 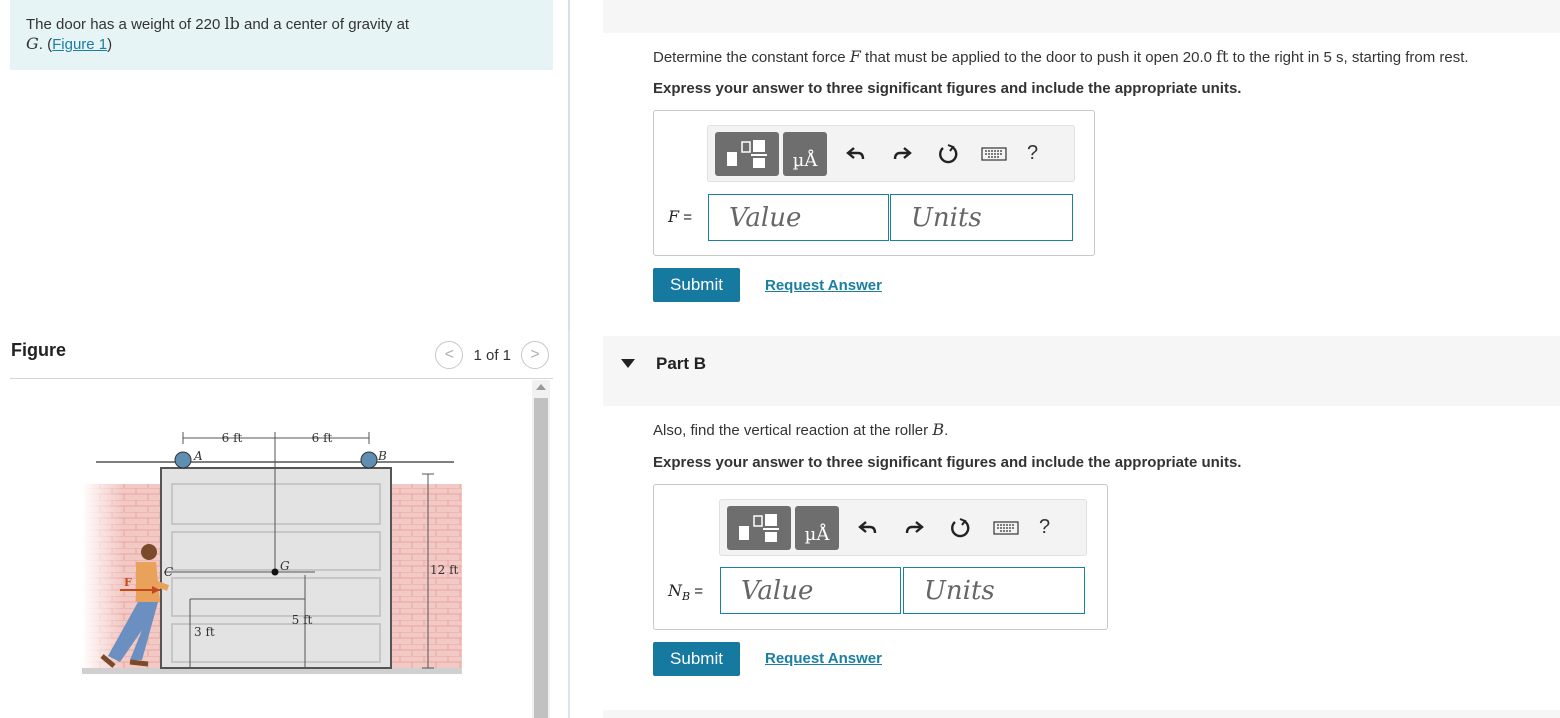 I want to click on svg-text: 12 ft, so click(x=444, y=570).